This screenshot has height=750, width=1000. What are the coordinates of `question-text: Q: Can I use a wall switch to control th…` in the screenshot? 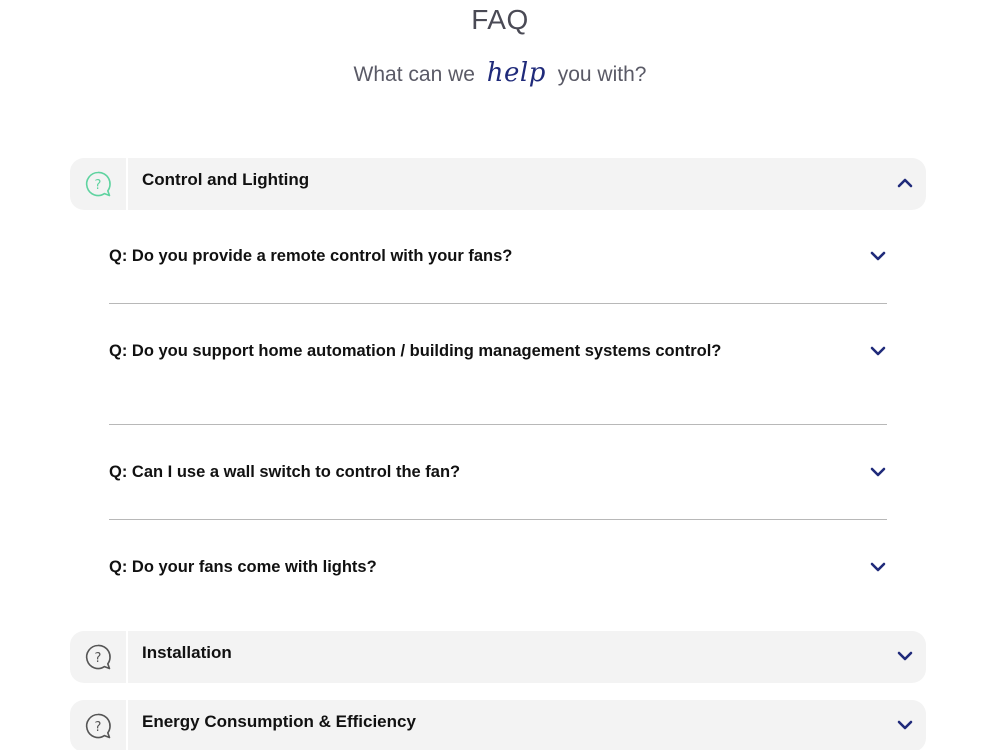 It's located at (285, 472).